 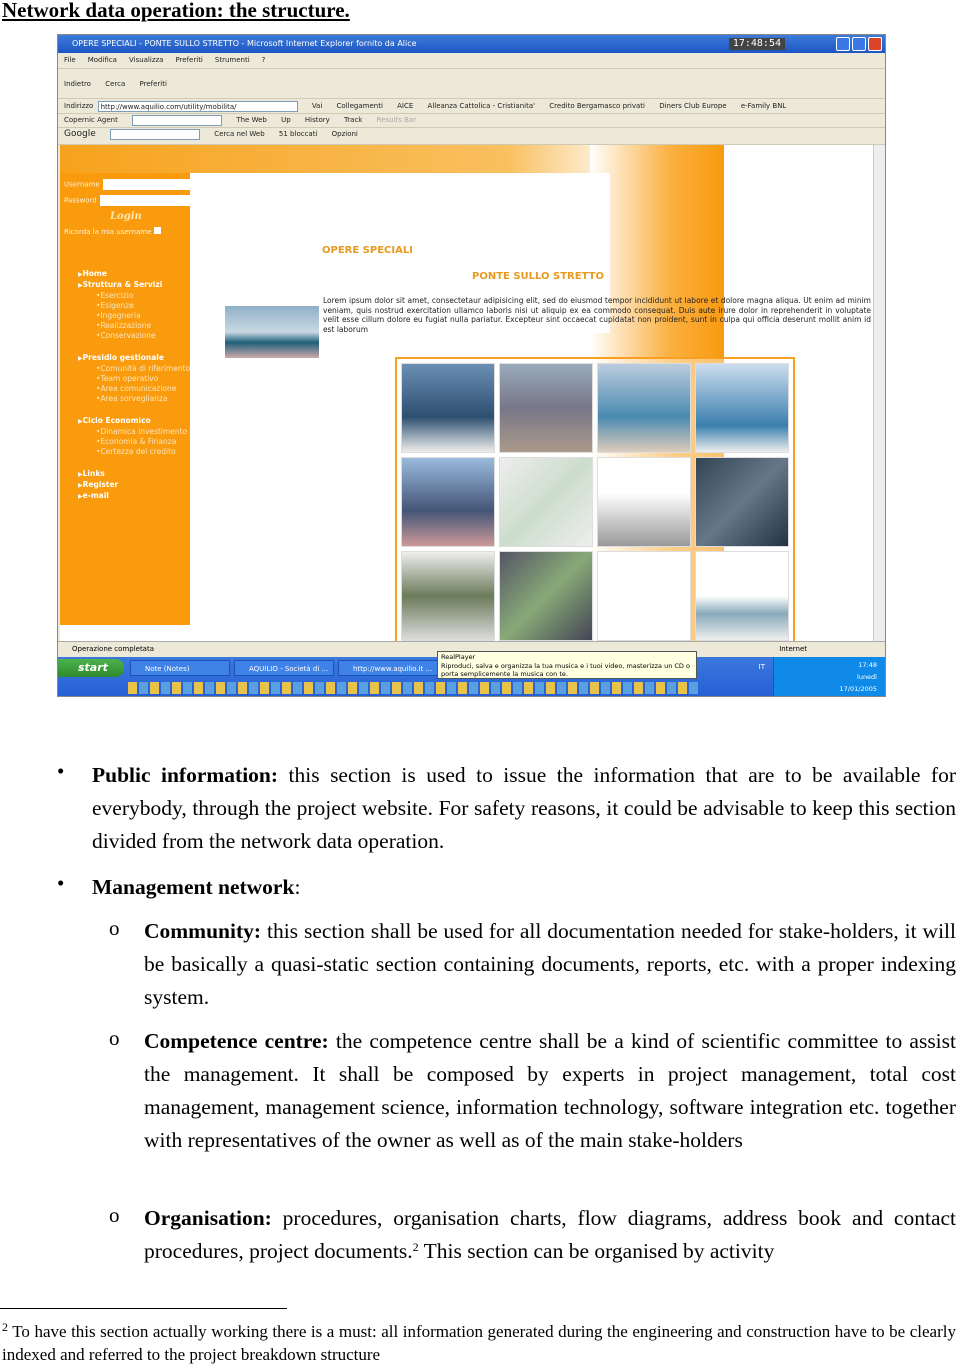 I want to click on nav-subitem: Area sorveglianza, so click(x=134, y=399).